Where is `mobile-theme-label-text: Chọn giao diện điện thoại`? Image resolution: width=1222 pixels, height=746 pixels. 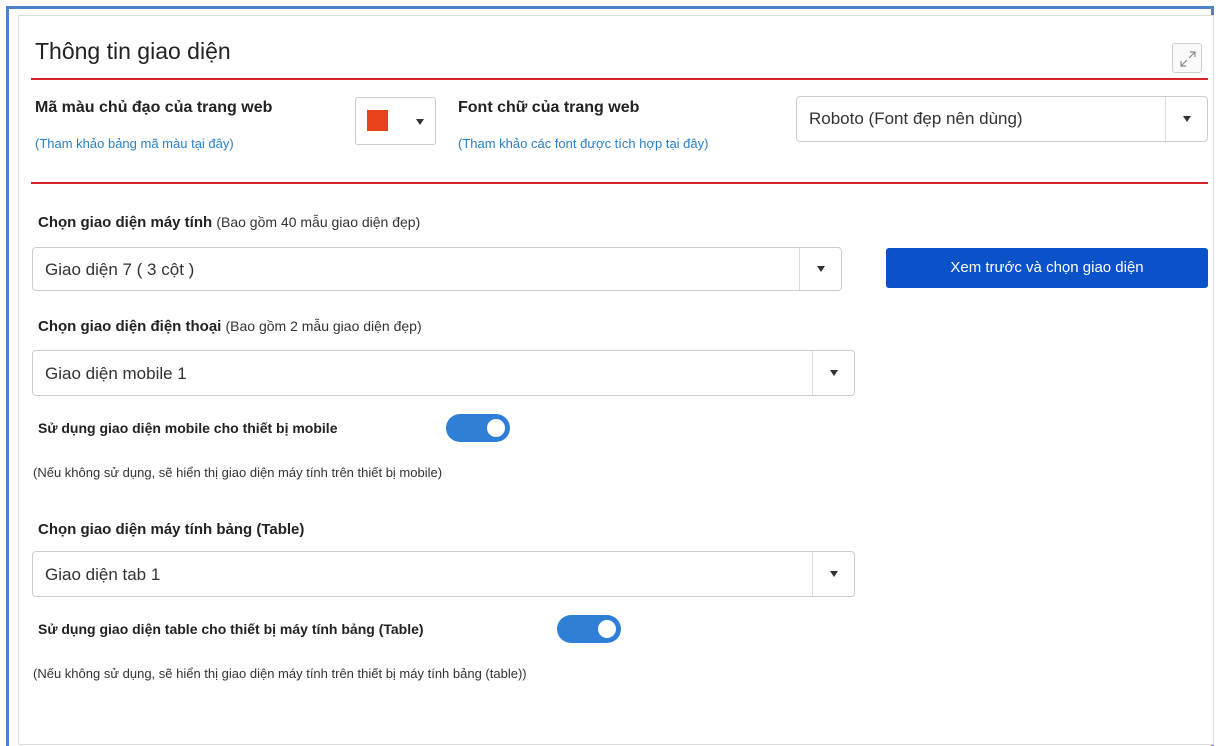 mobile-theme-label-text: Chọn giao diện điện thoại is located at coordinates (130, 326).